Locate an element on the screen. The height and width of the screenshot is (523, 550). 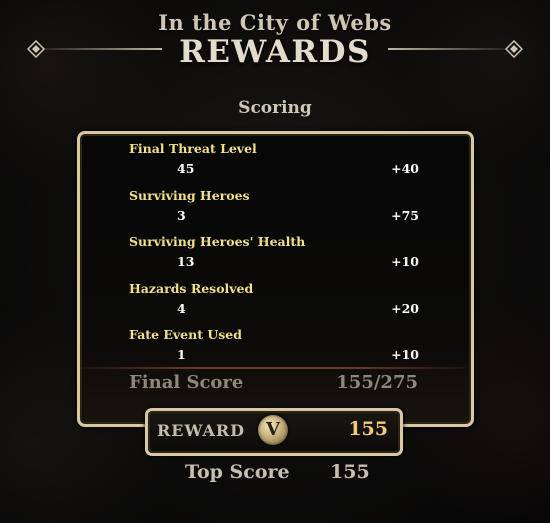
score-row-value: 4 is located at coordinates (181, 308).